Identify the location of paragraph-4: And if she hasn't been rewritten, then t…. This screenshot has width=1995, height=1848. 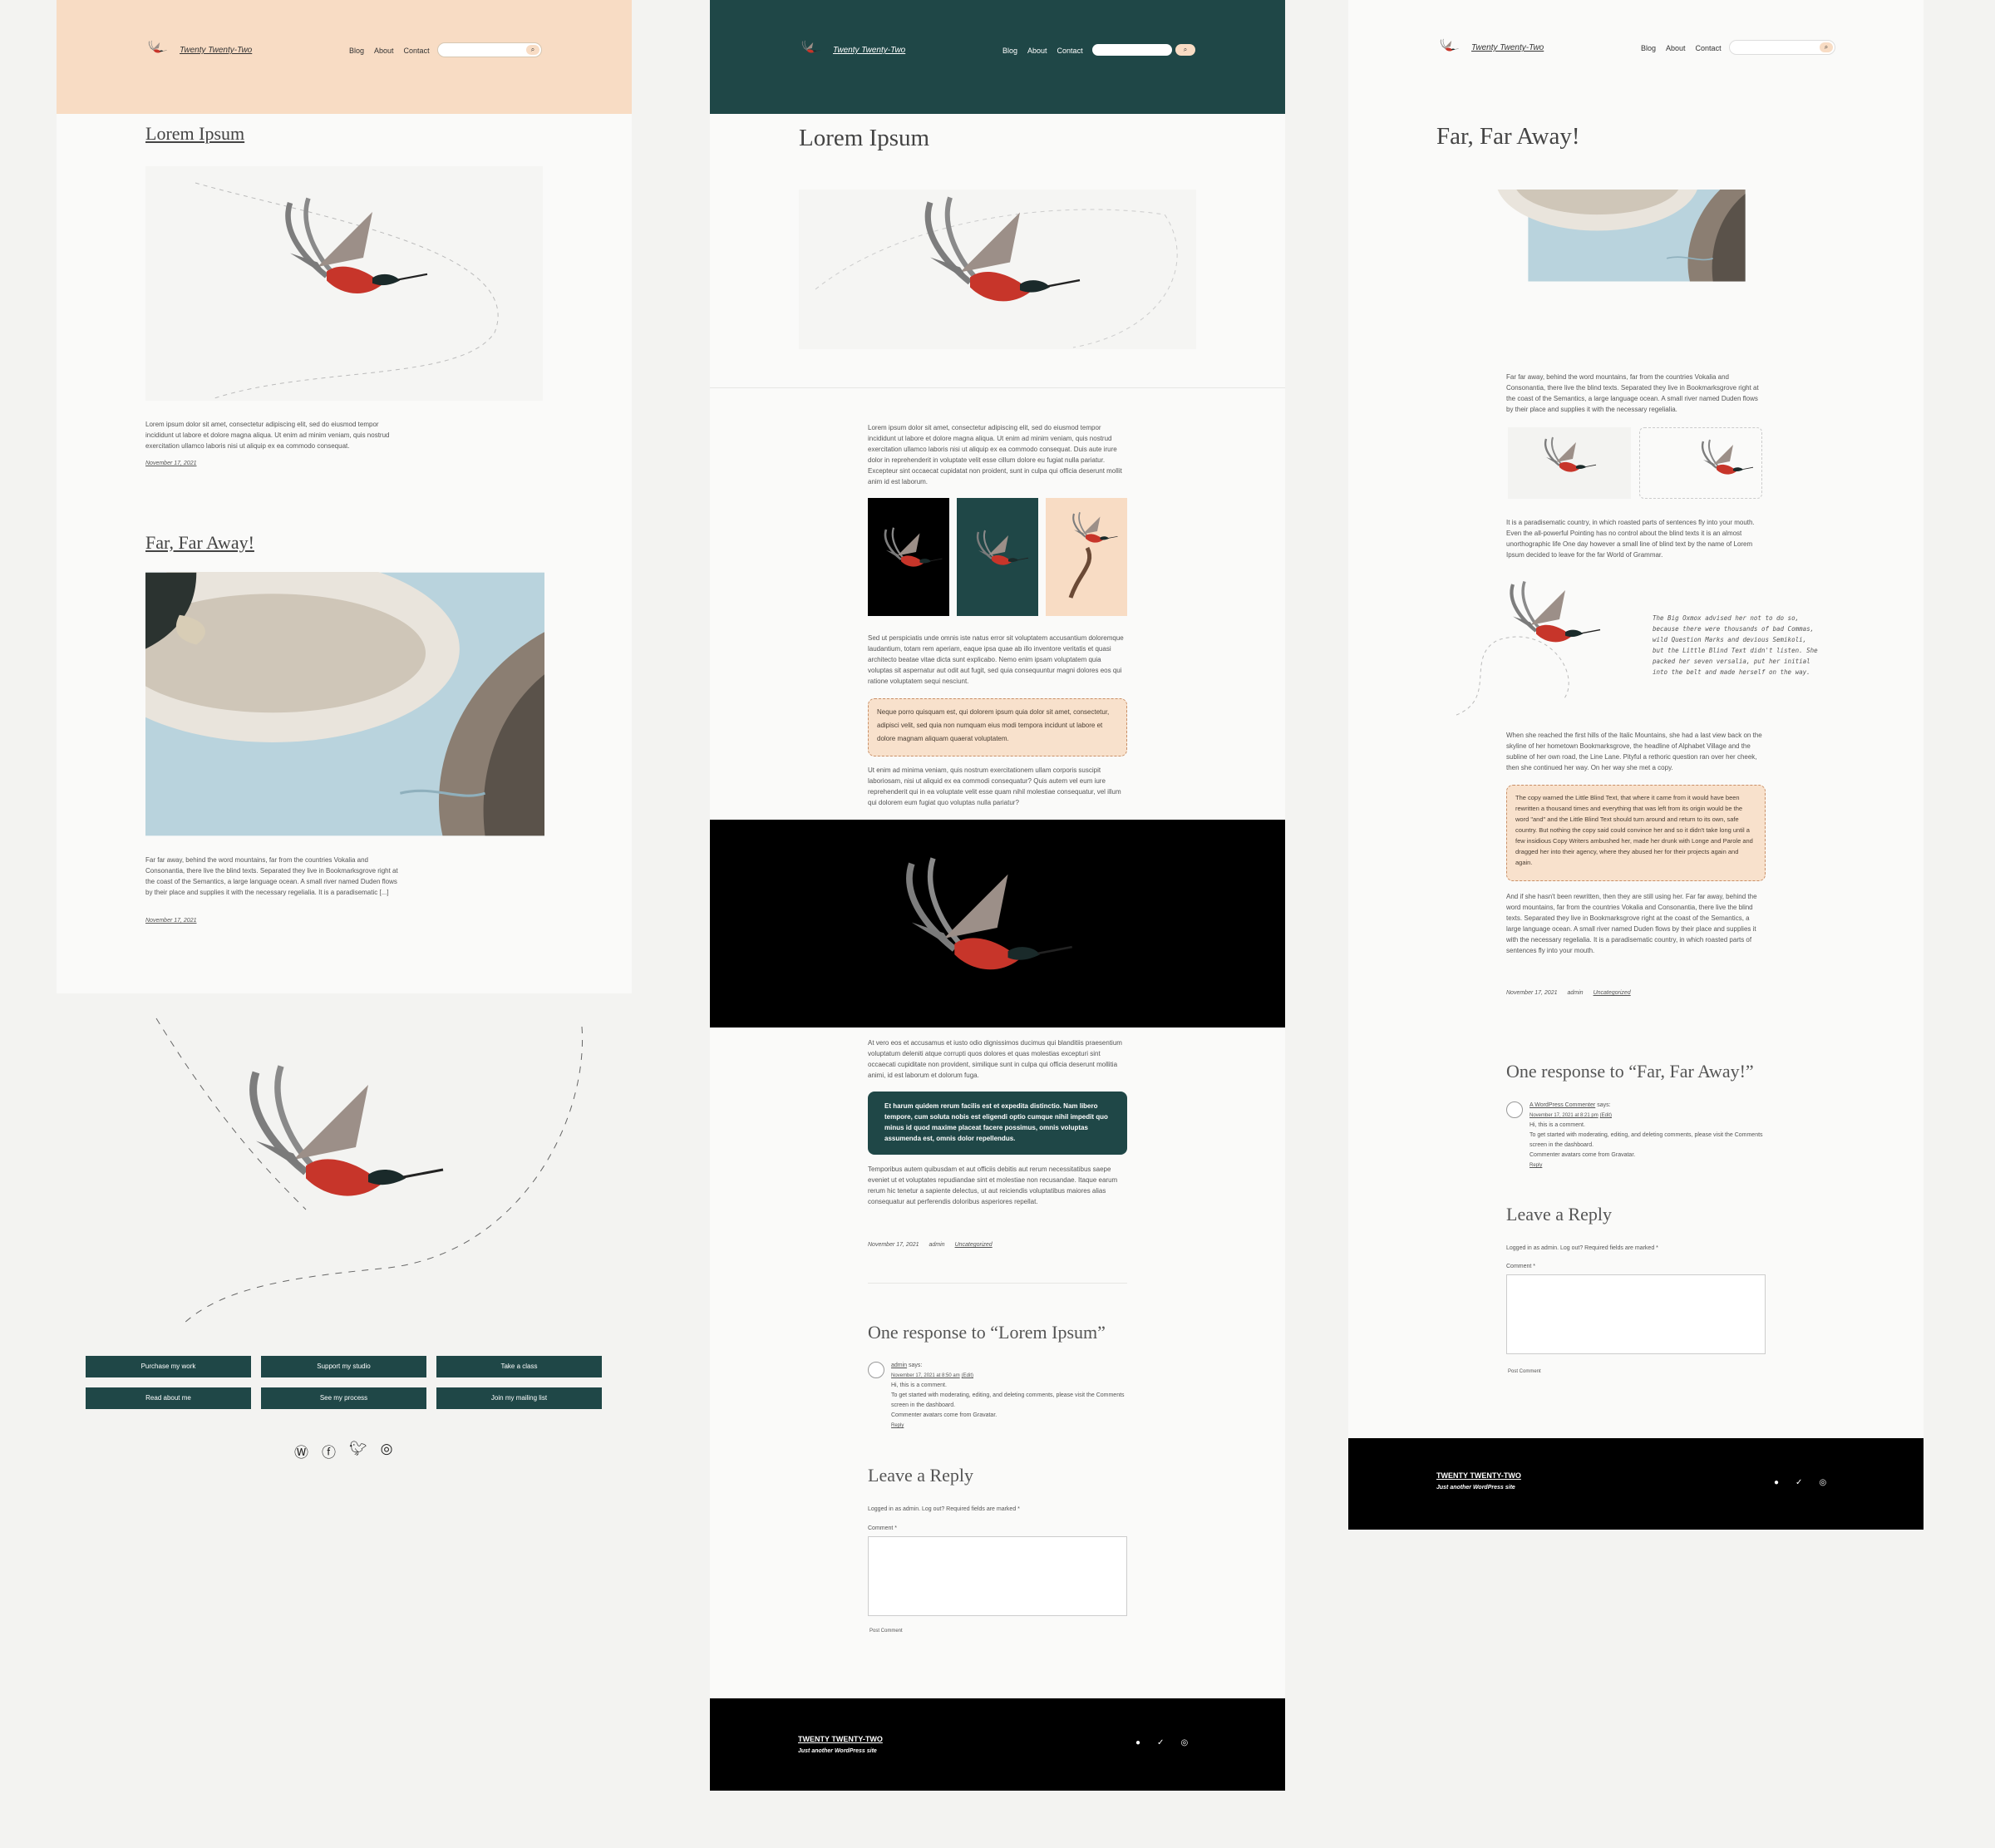
(1631, 924).